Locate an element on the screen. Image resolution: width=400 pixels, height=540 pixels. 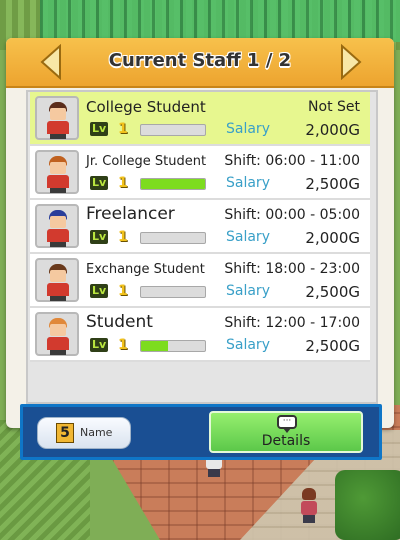
staff-name: Freelancer is located at coordinates (130, 214).